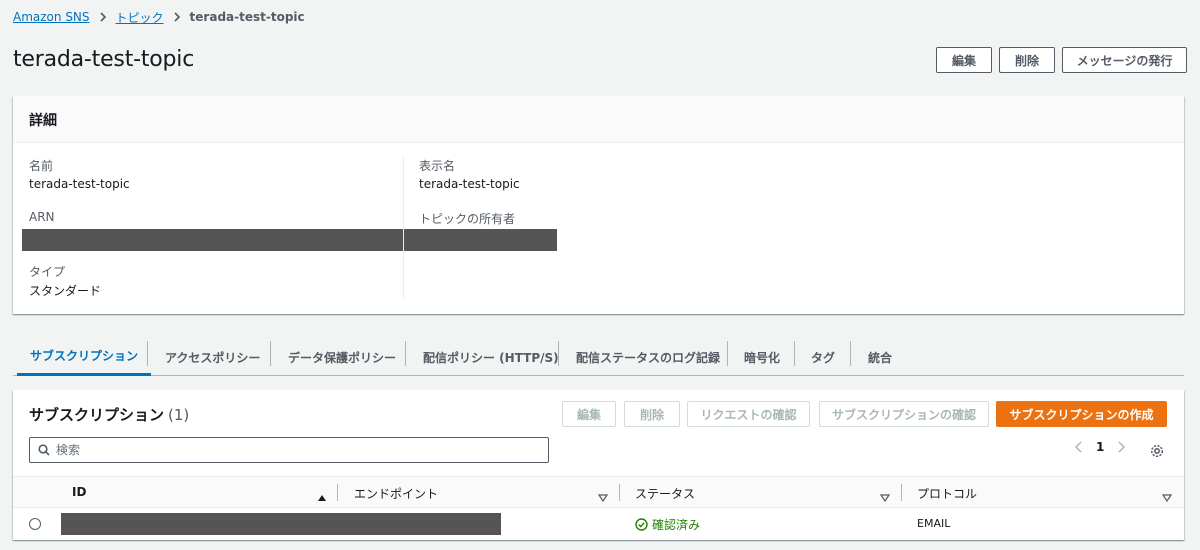  Describe the element at coordinates (296, 450) in the screenshot. I see `search-input` at that location.